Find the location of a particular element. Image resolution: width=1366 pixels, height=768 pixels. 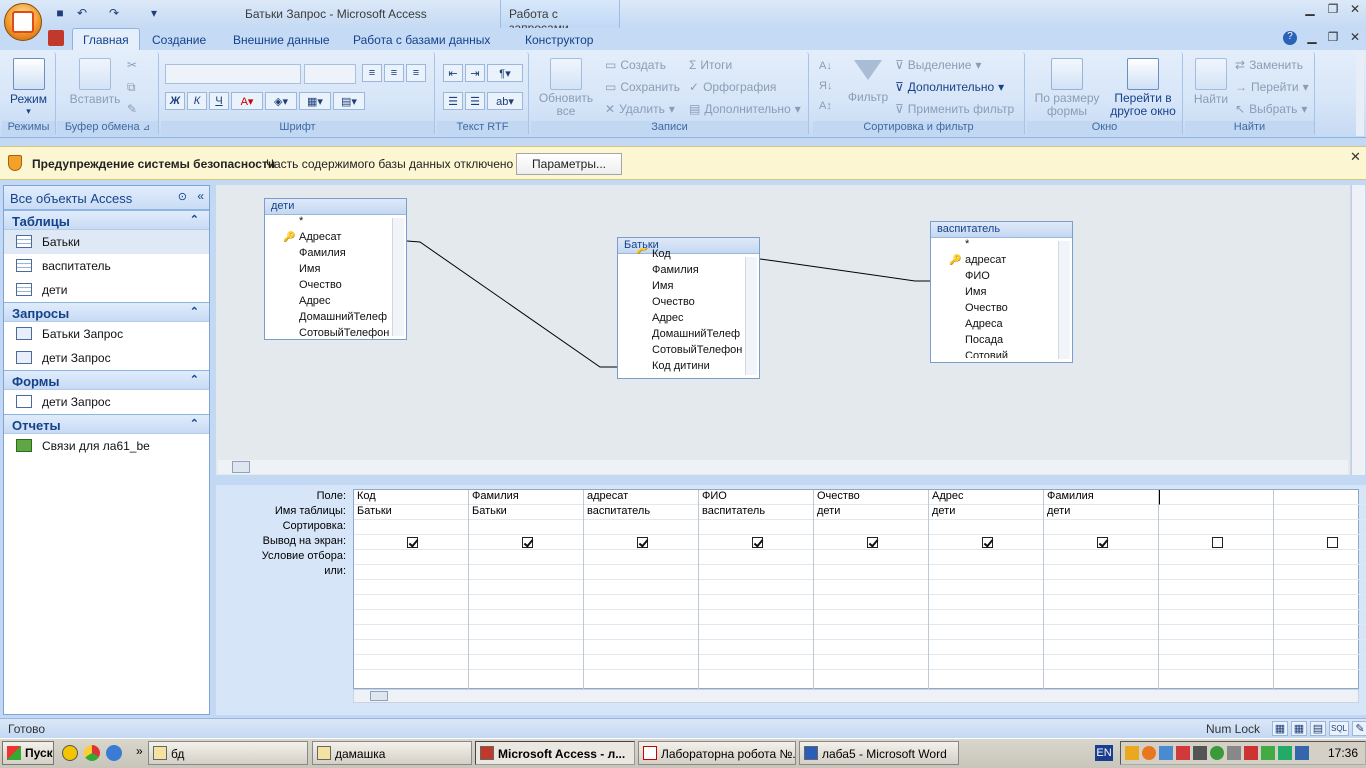

grid-cell-field: Адрес is located at coordinates (986, 497).